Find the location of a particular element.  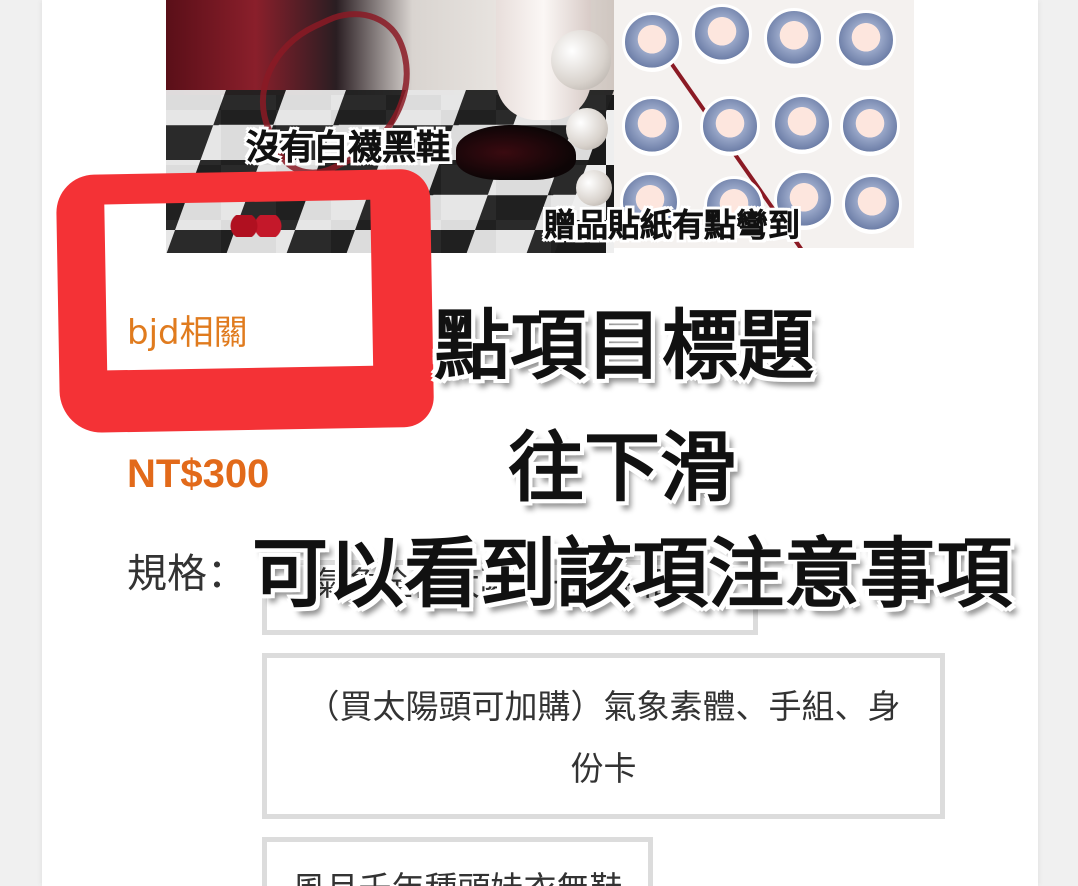

spec-option-3: 風月千年種頭娃衣無鞋 is located at coordinates (457, 861).